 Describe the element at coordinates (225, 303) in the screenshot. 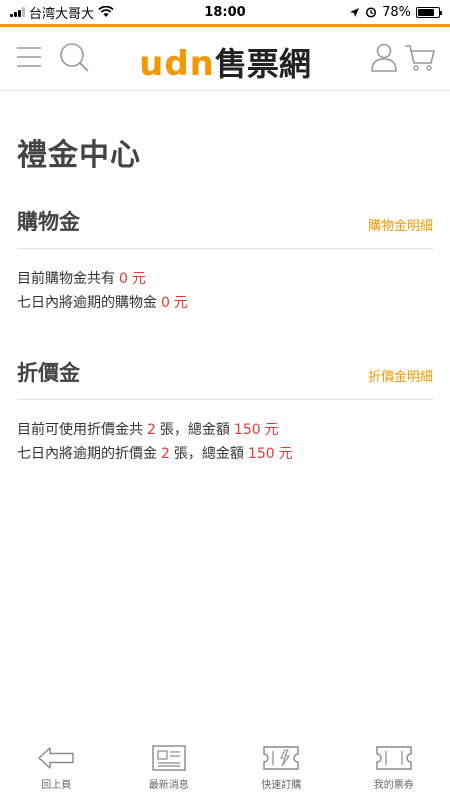

I see `shopping-credit-expiring-line: 七日內將逾期的購物金 0 元` at that location.